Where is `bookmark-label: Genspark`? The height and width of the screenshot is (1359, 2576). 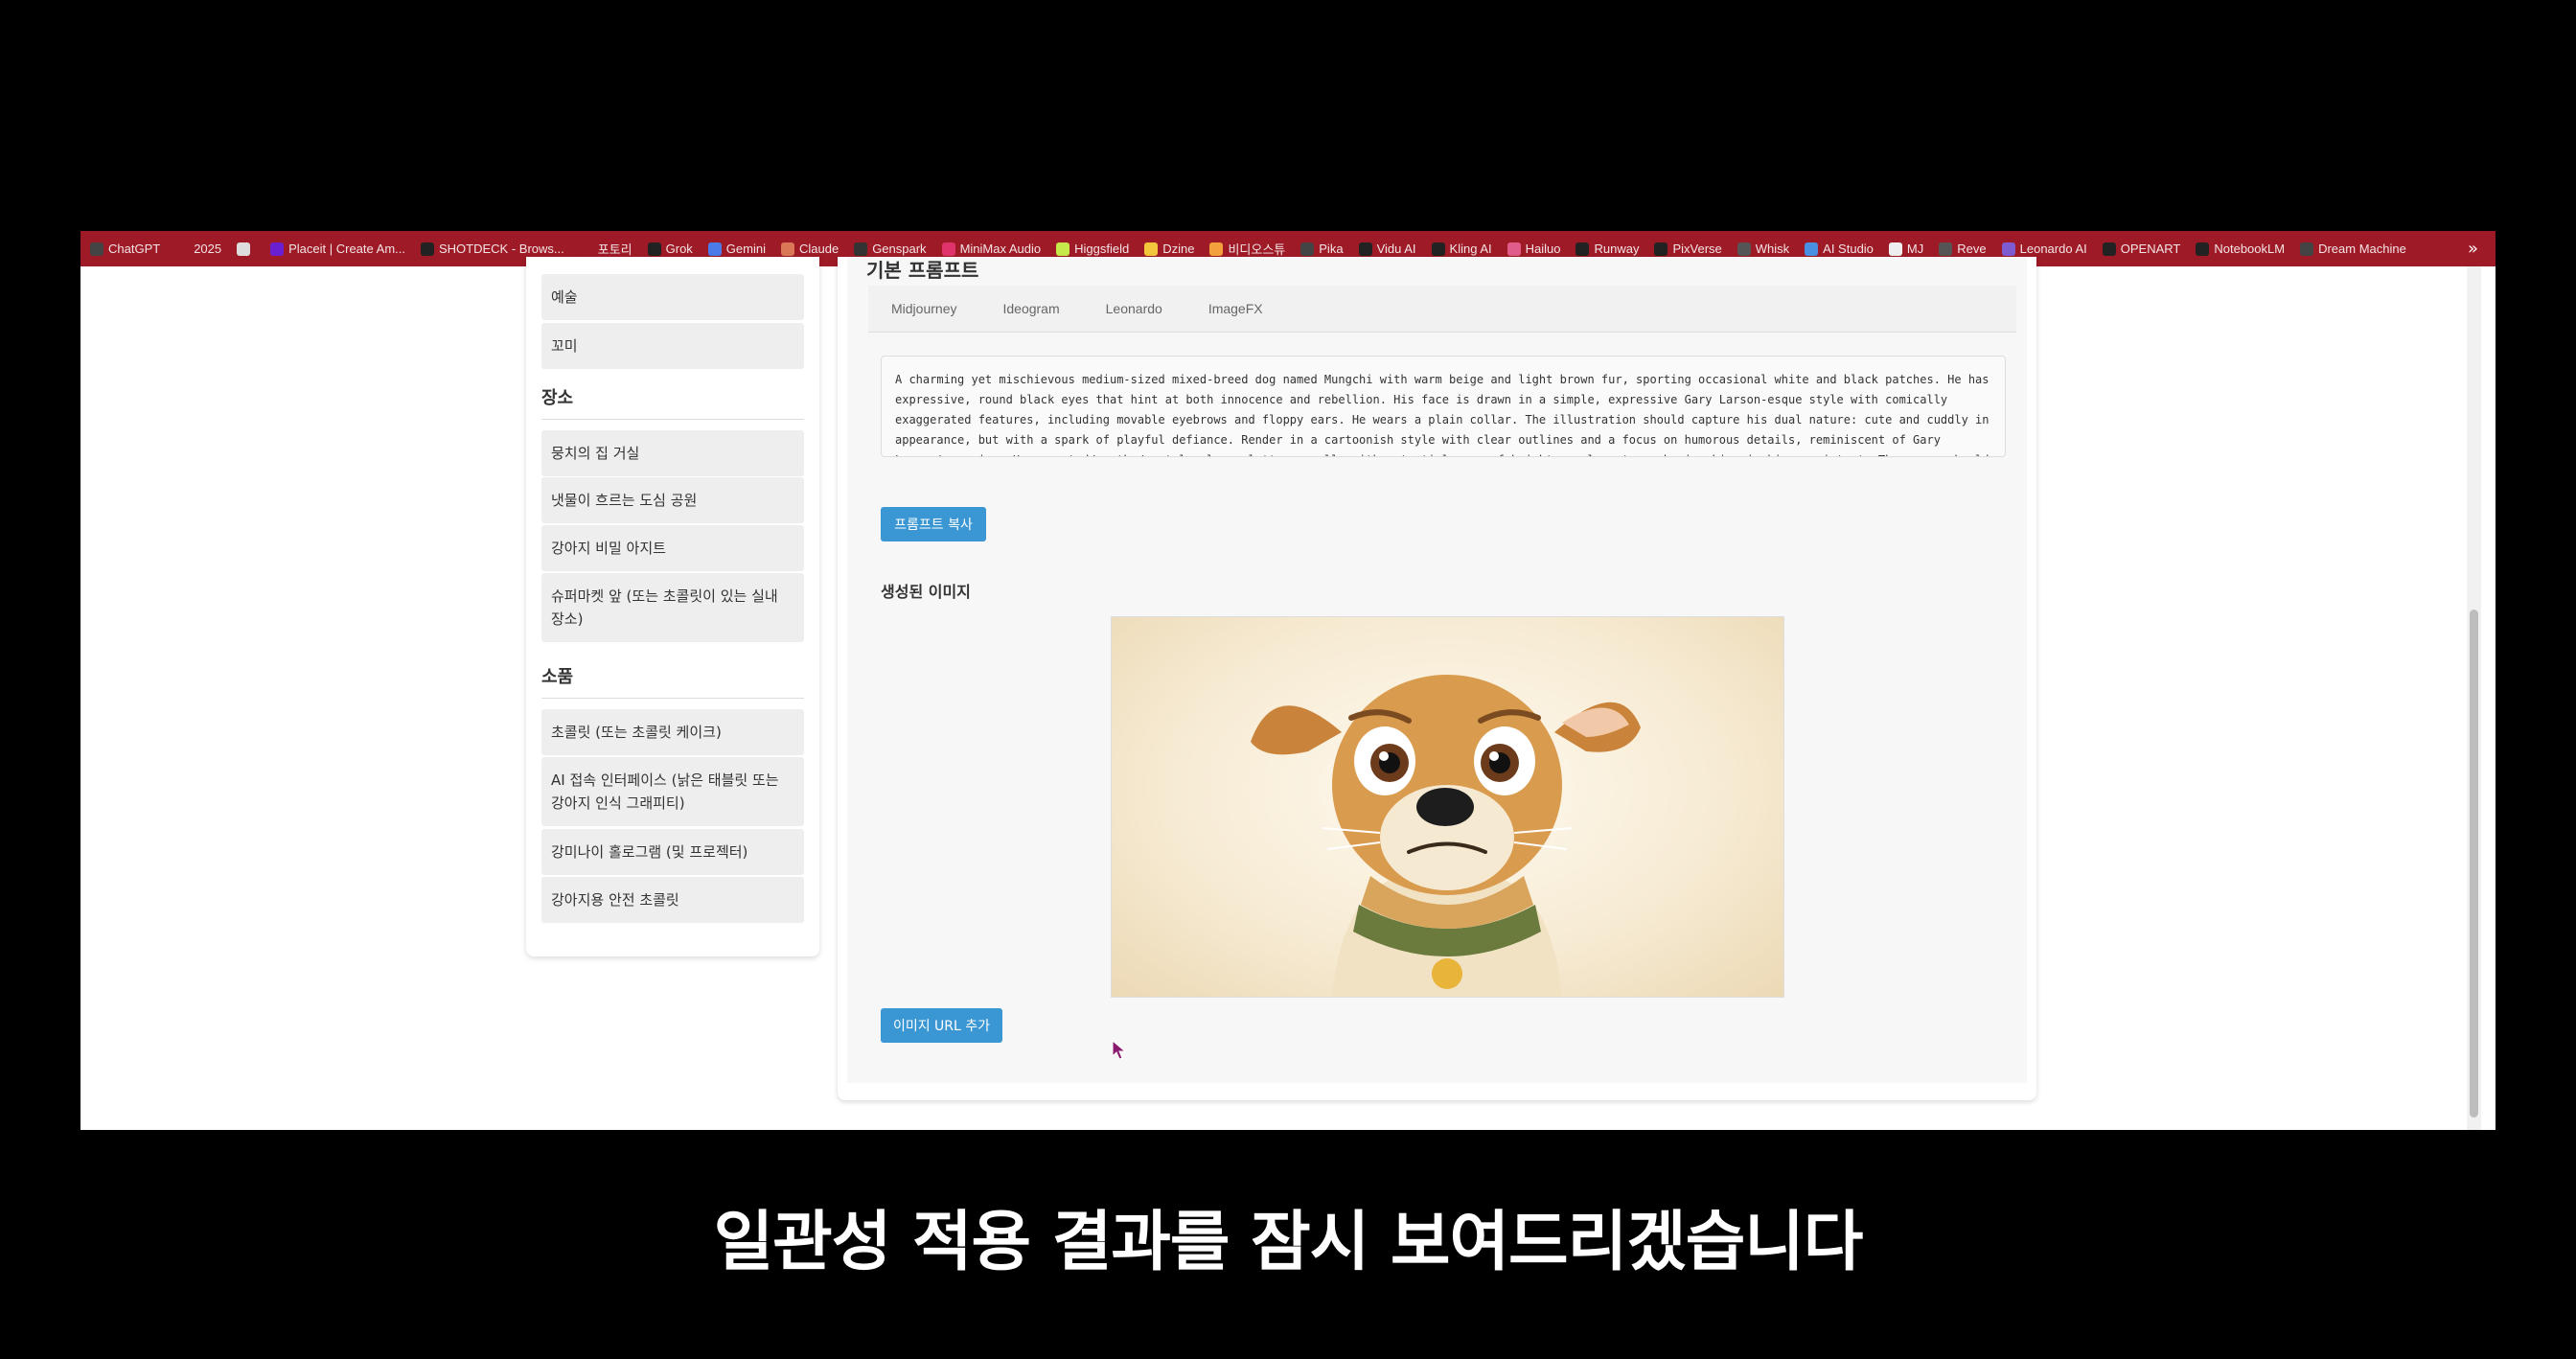
bookmark-label: Genspark is located at coordinates (899, 249).